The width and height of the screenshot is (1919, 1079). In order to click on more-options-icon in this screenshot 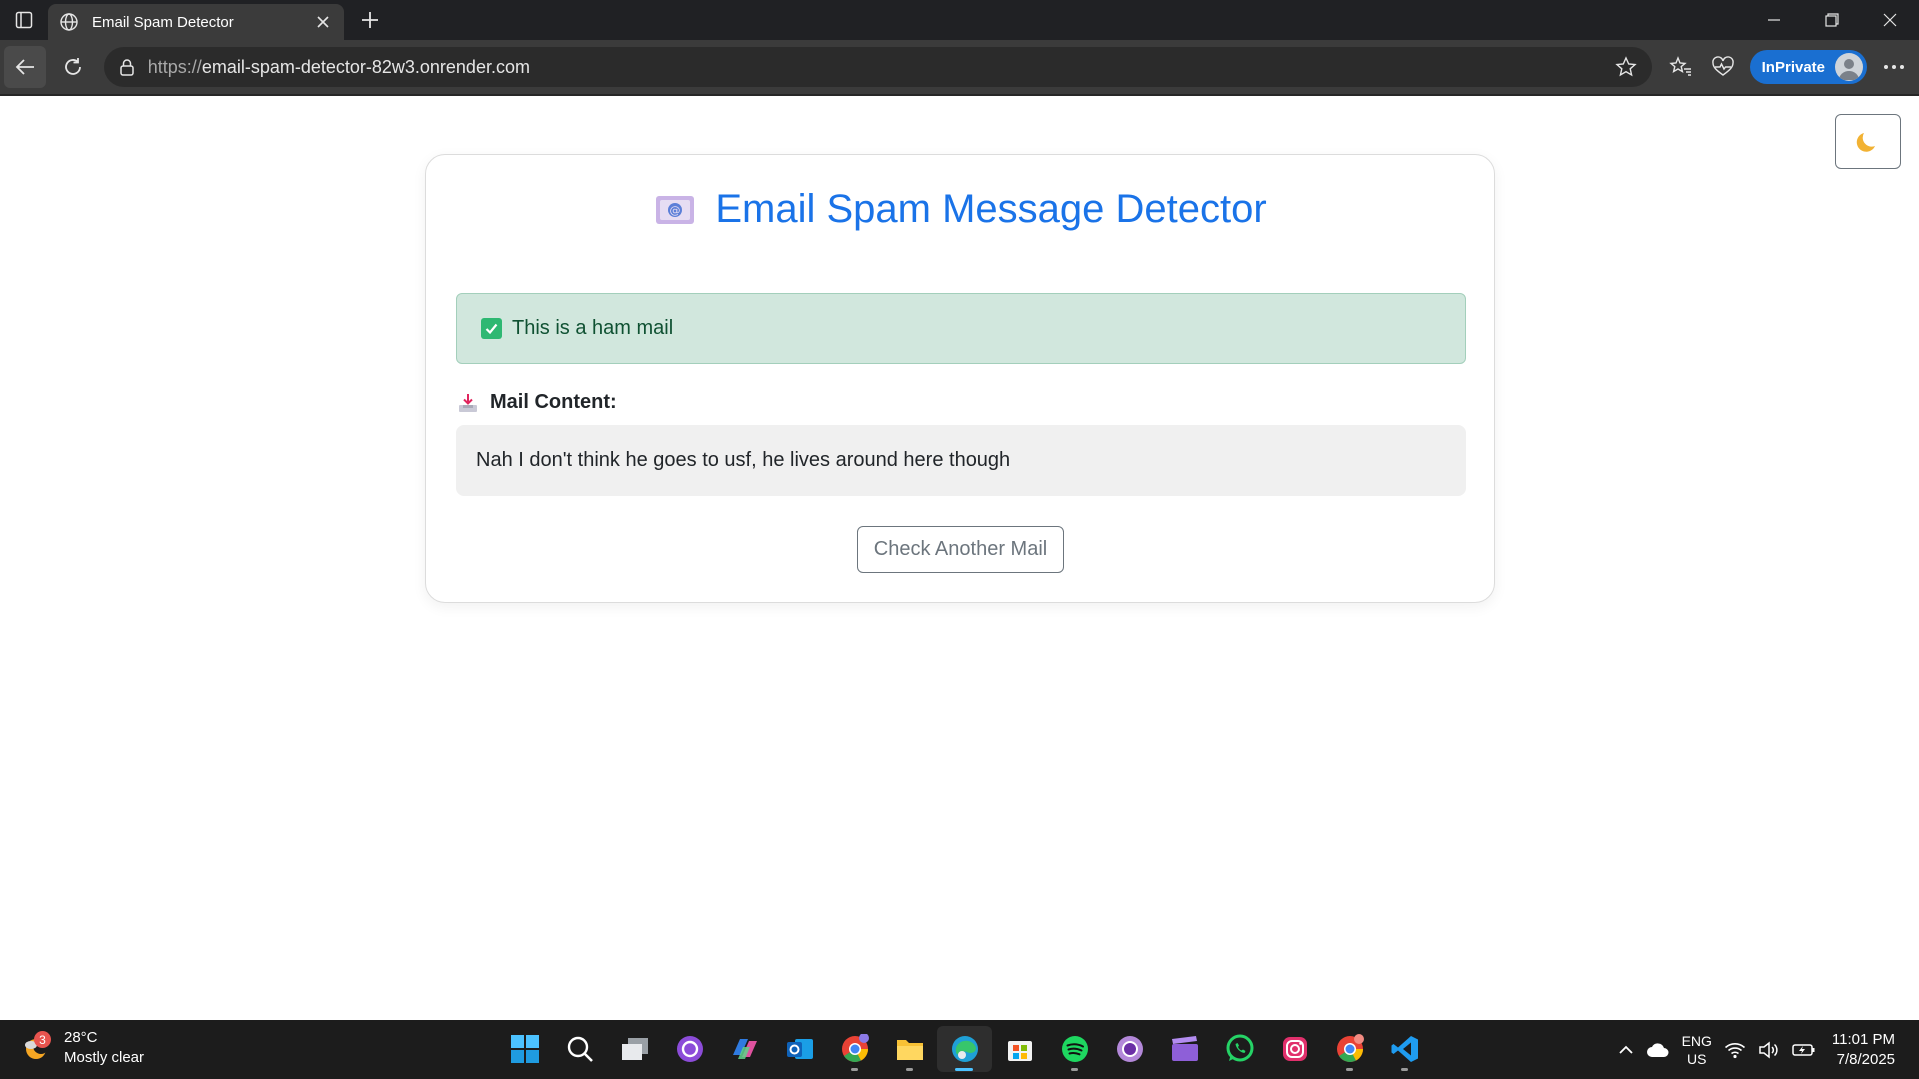, I will do `click(1894, 67)`.